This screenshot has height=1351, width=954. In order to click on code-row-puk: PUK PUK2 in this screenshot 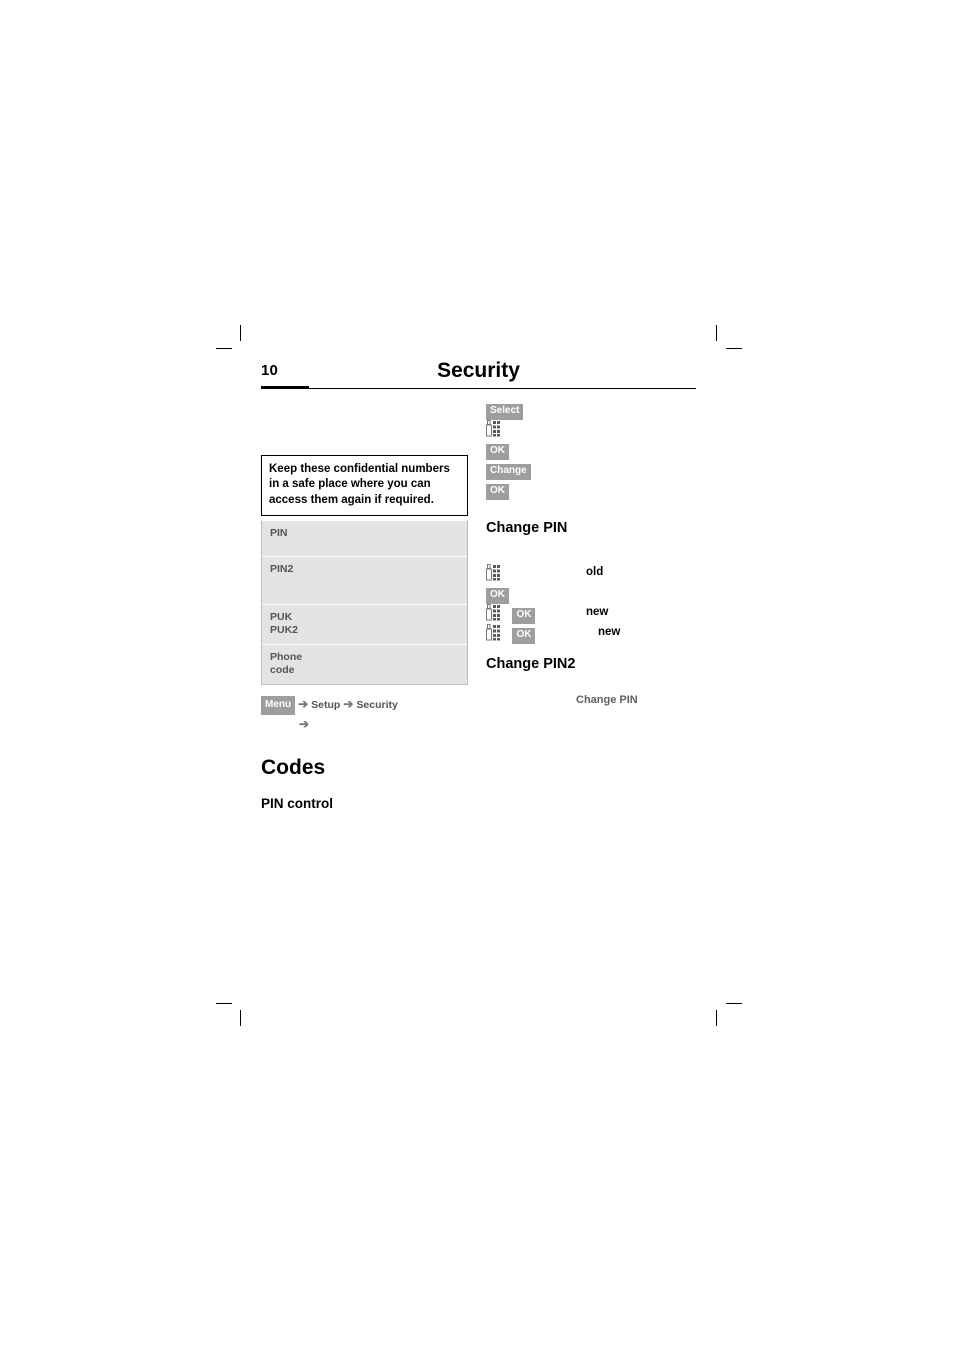, I will do `click(364, 624)`.